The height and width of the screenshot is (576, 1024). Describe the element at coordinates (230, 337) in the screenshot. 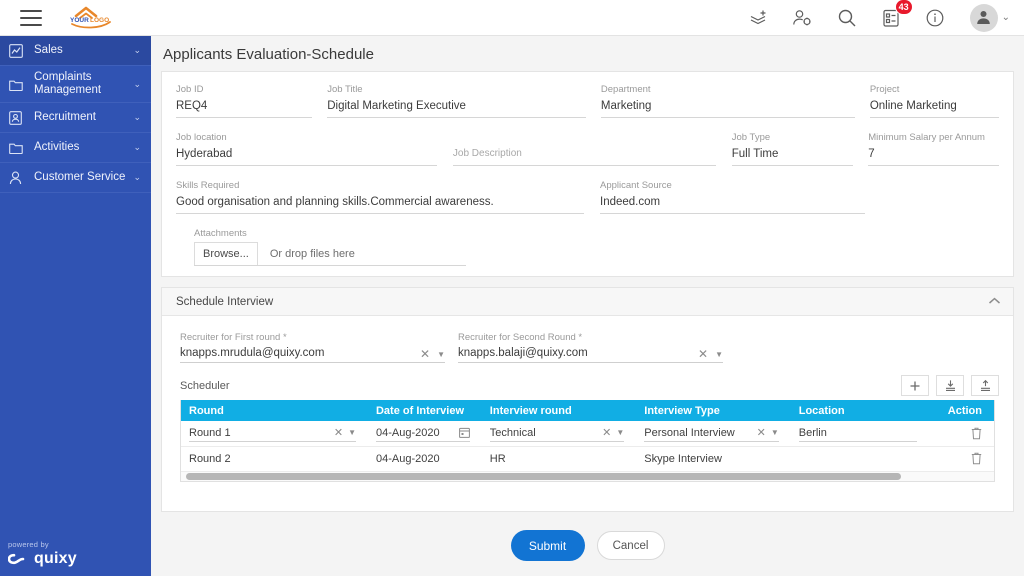

I see `label-text: Recruiter for First round` at that location.